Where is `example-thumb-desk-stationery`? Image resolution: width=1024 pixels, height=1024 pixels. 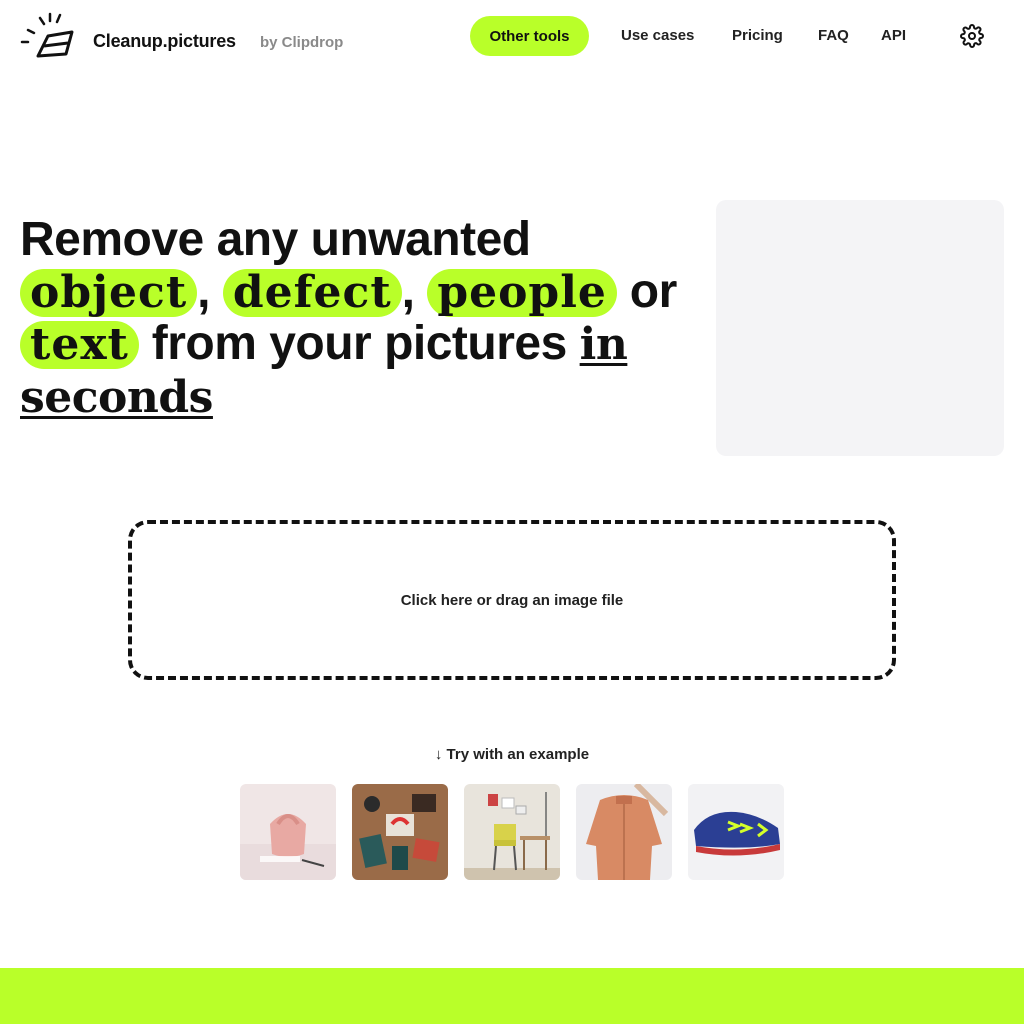 example-thumb-desk-stationery is located at coordinates (400, 832).